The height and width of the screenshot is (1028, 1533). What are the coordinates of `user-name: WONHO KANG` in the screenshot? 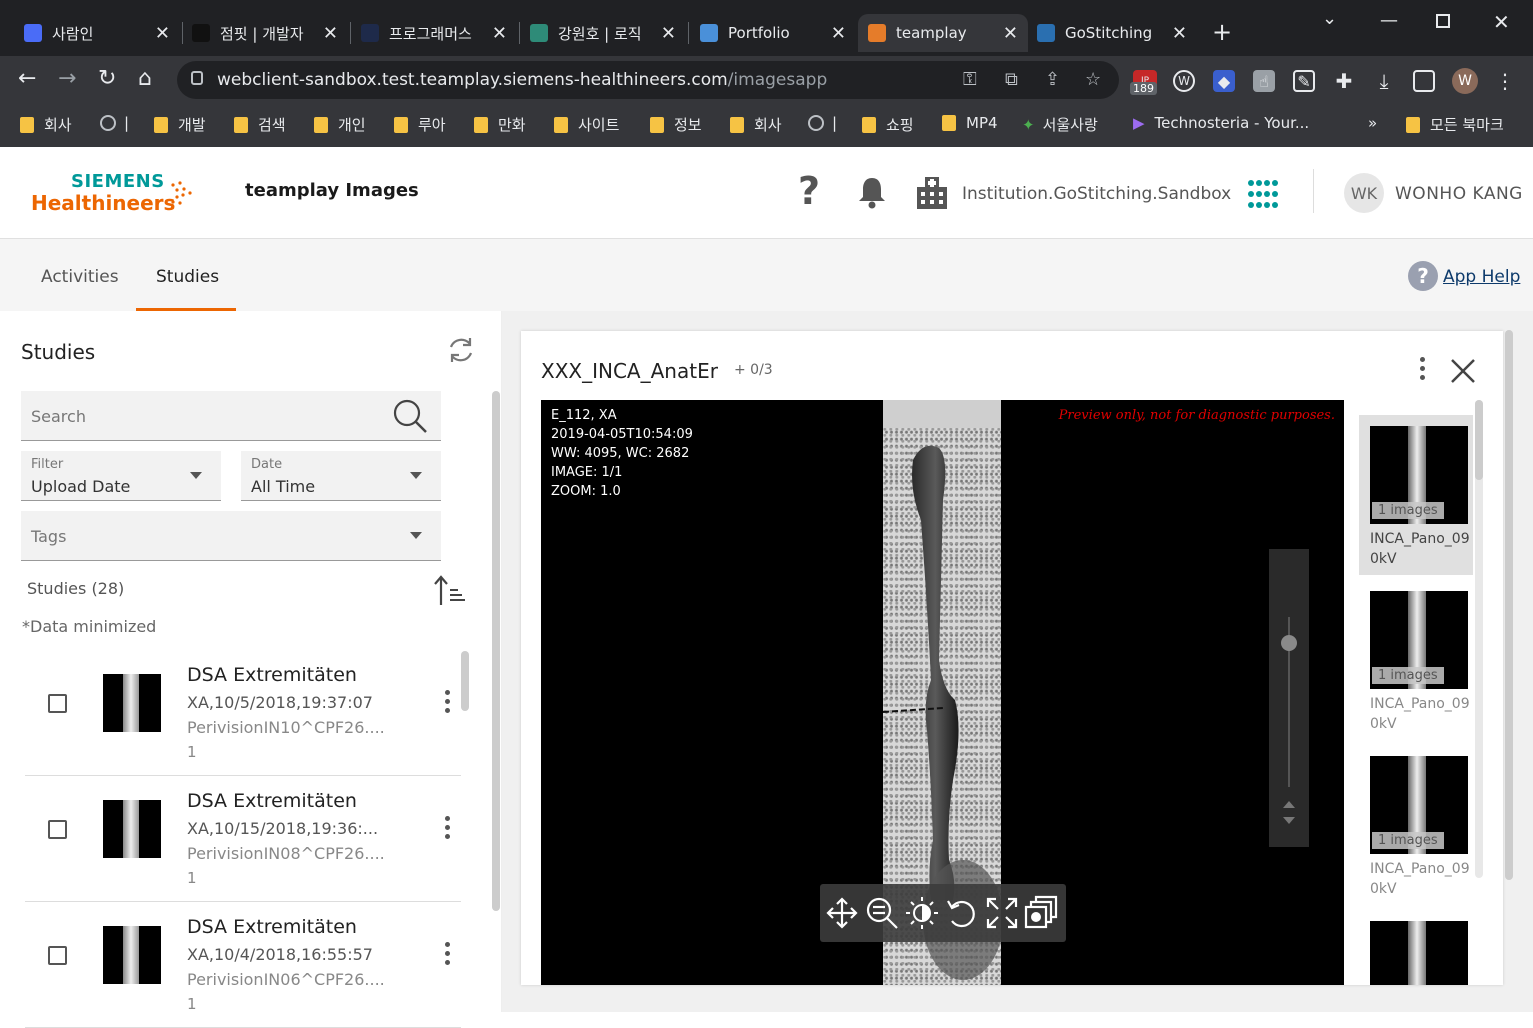 It's located at (1459, 194).